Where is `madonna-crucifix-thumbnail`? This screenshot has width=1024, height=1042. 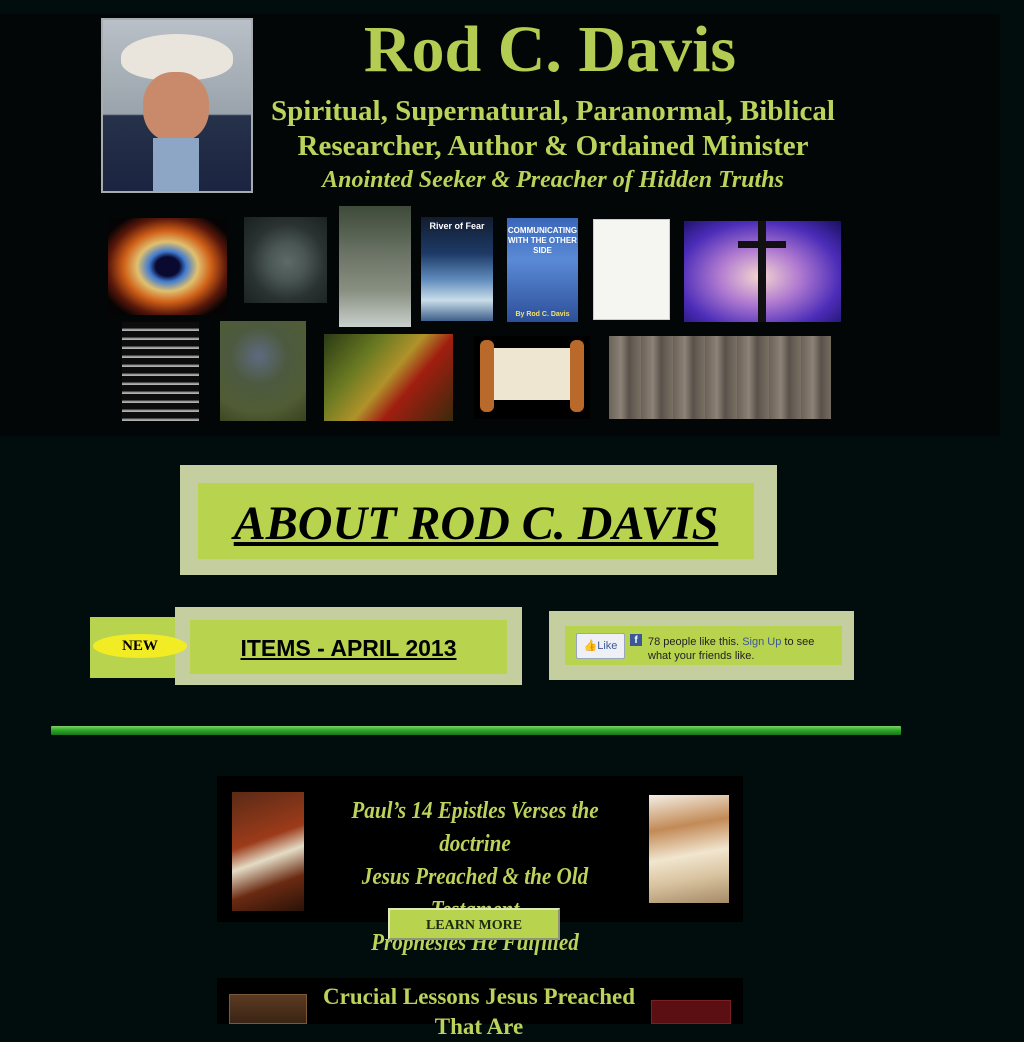
madonna-crucifix-thumbnail is located at coordinates (762, 271).